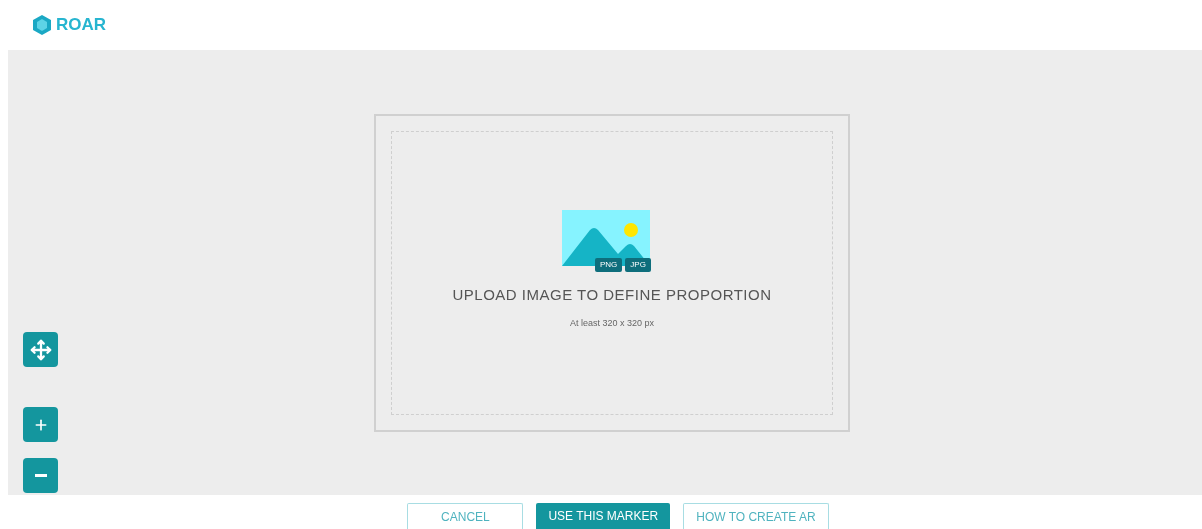 Image resolution: width=1202 pixels, height=529 pixels. What do you see at coordinates (612, 323) in the screenshot?
I see `upload-hint: At least 320 x 320 px` at bounding box center [612, 323].